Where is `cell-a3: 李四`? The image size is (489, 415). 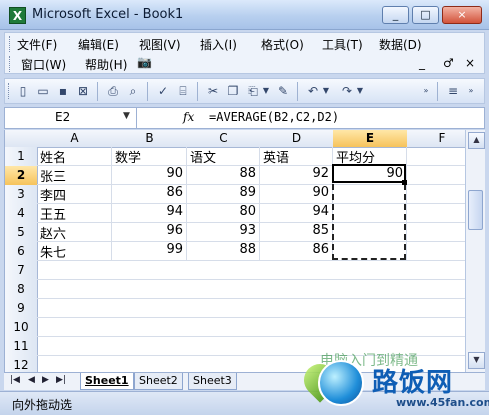
cell-a3: 李四 is located at coordinates (74, 194).